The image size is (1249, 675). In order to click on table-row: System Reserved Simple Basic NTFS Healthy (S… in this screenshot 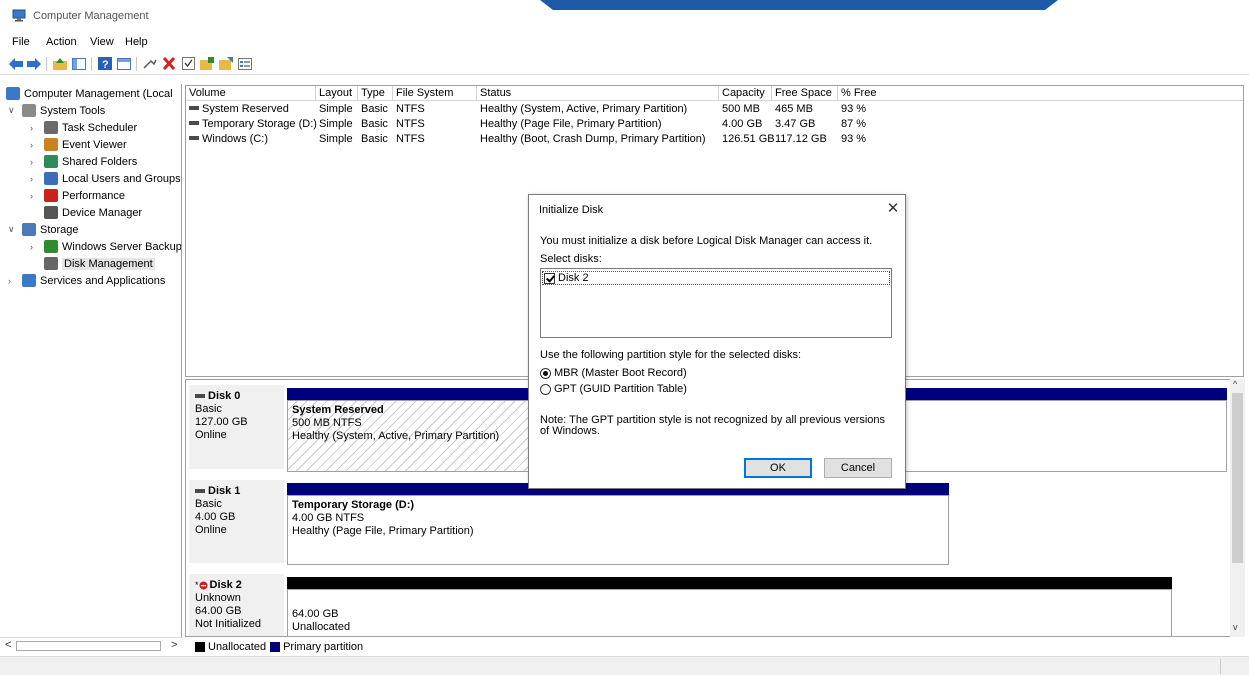, I will do `click(714, 109)`.